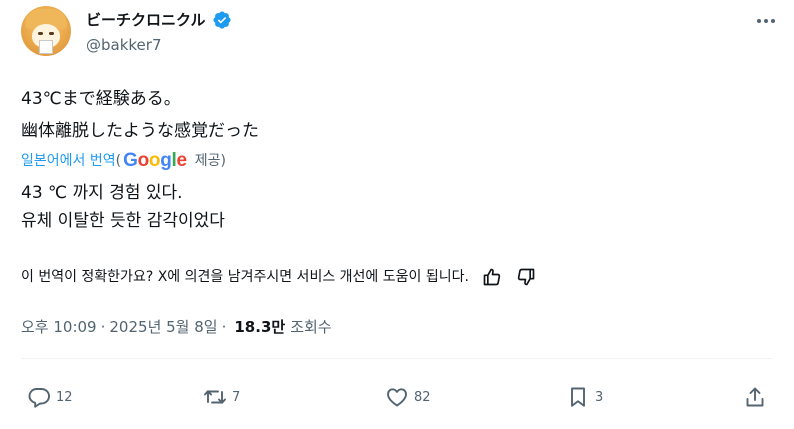 The image size is (794, 429). I want to click on more-icon, so click(766, 21).